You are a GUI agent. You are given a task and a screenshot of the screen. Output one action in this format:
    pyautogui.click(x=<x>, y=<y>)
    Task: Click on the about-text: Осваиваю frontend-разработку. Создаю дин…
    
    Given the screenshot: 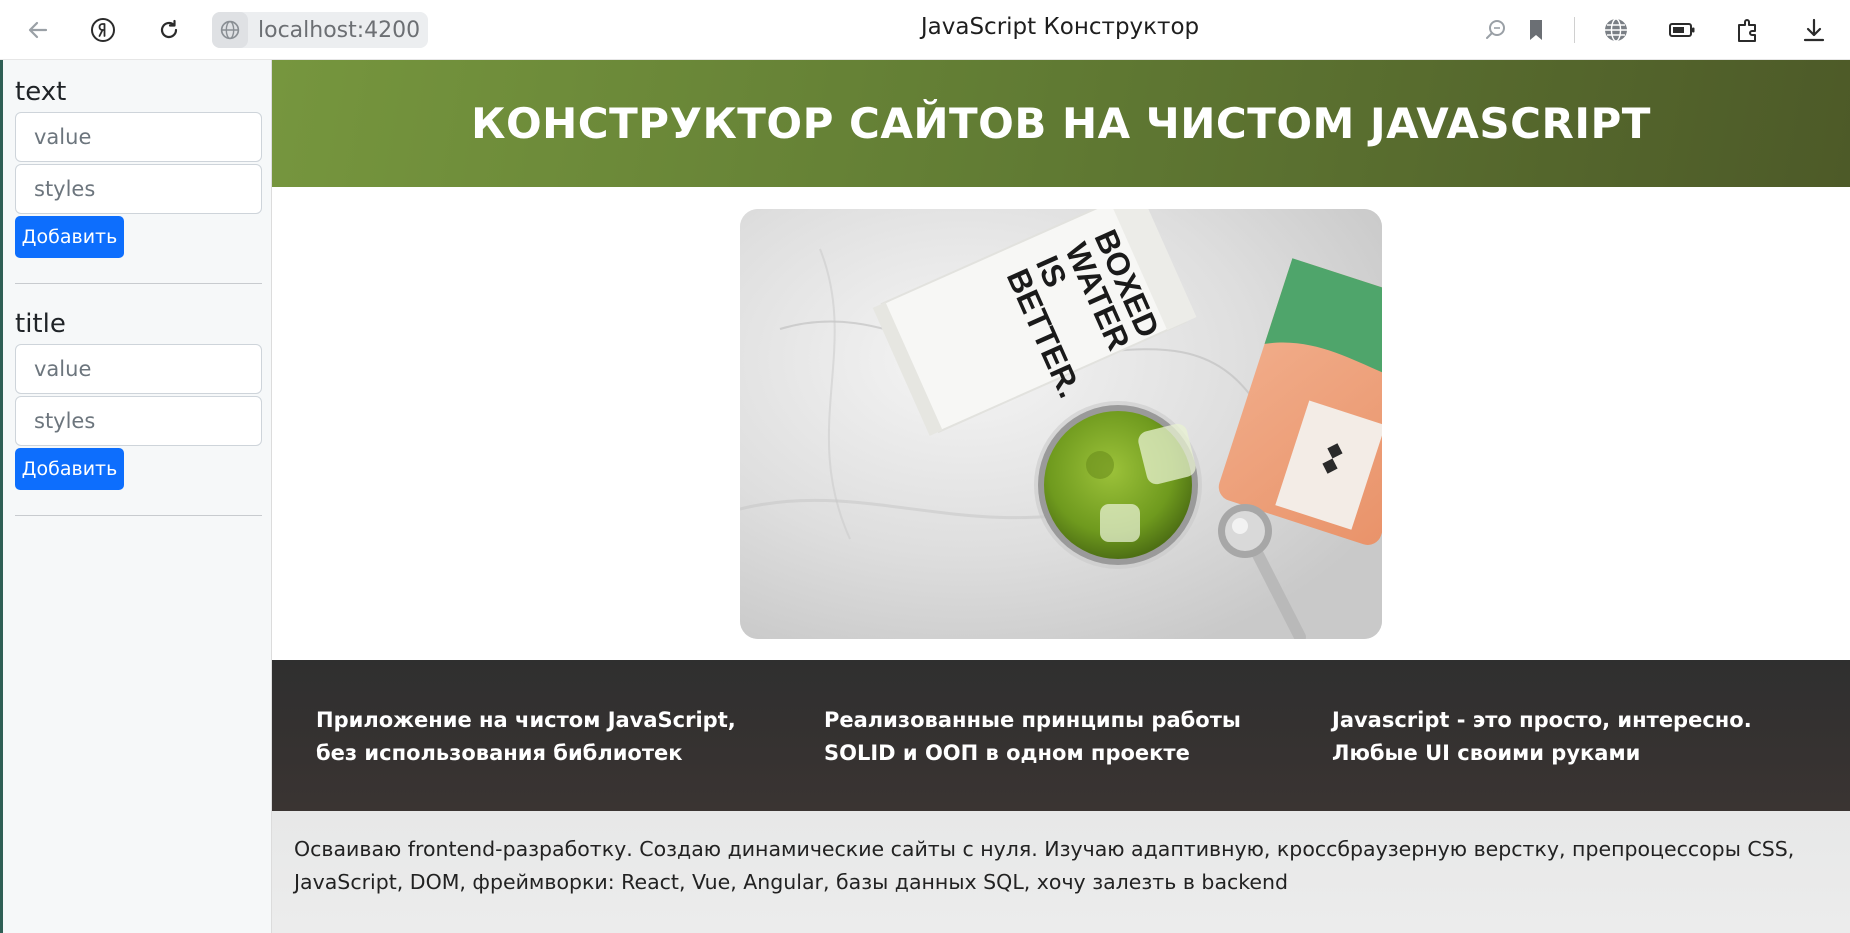 What is the action you would take?
    pyautogui.click(x=1044, y=865)
    